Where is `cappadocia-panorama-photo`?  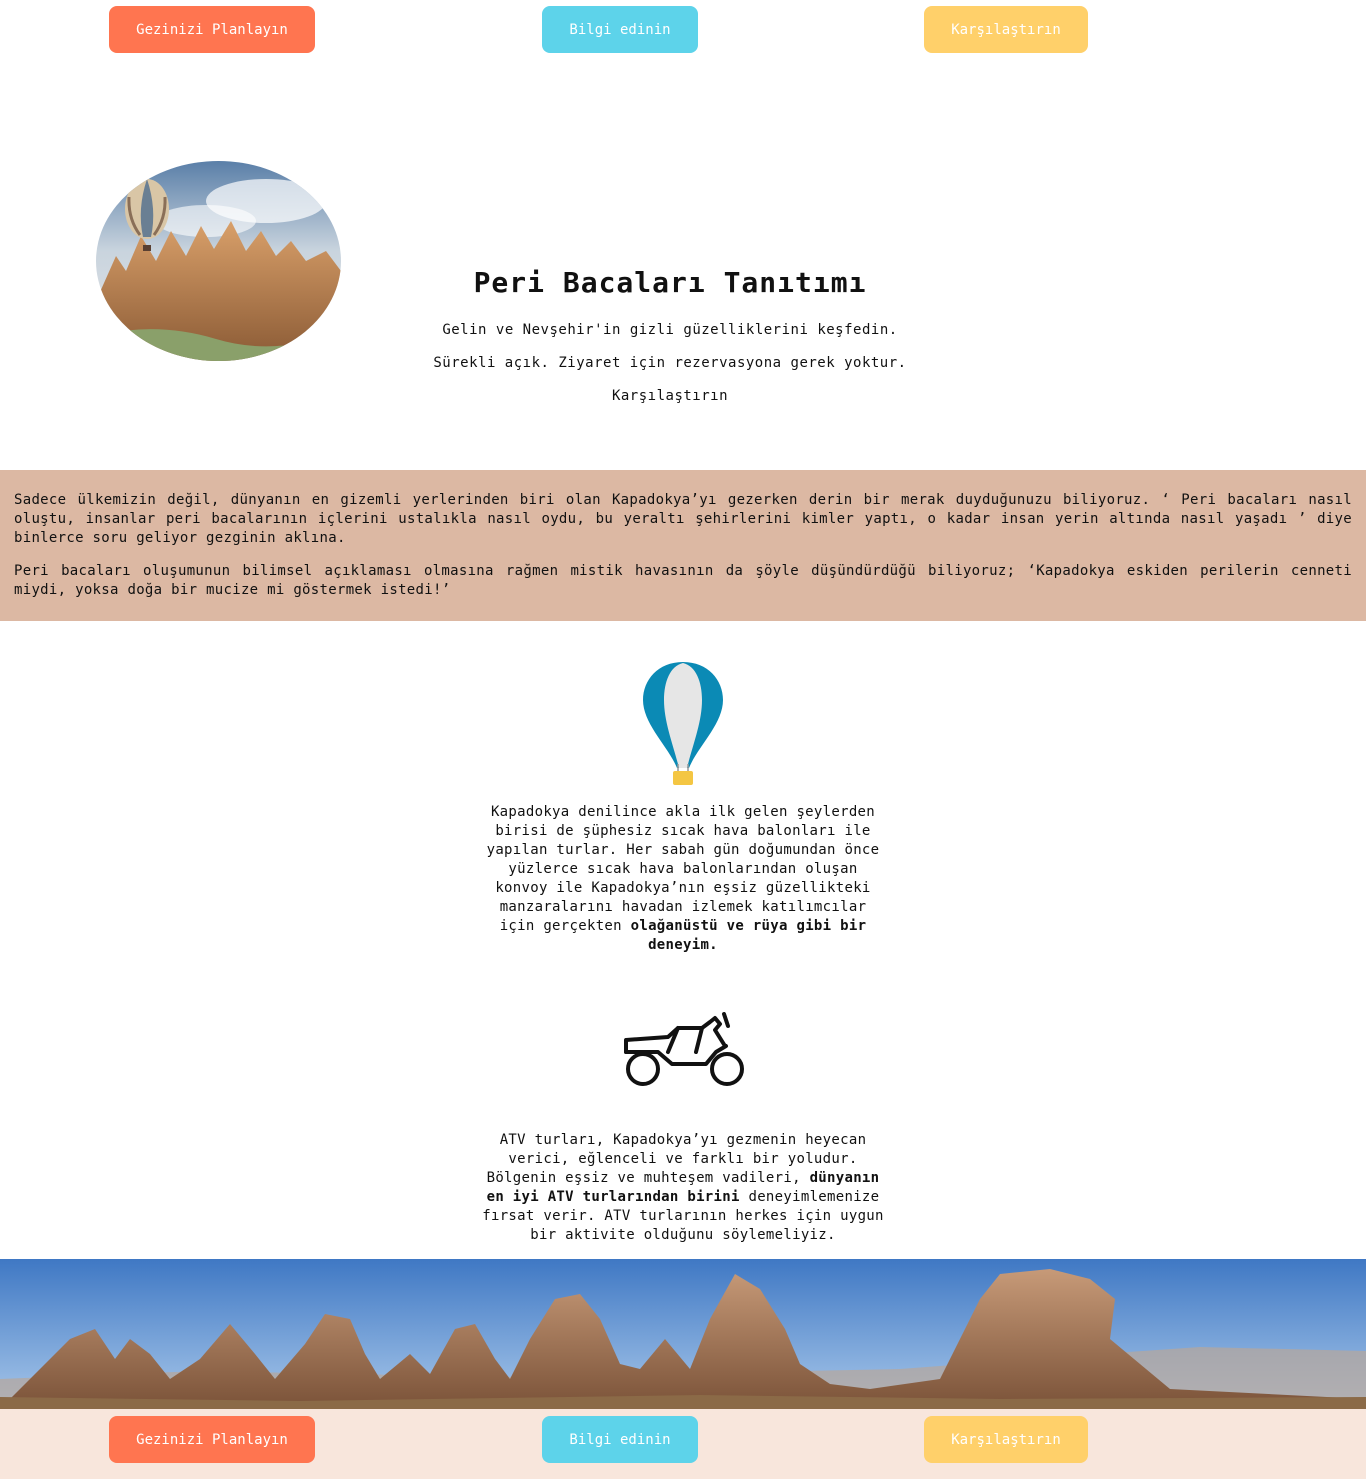
cappadocia-panorama-photo is located at coordinates (683, 1334).